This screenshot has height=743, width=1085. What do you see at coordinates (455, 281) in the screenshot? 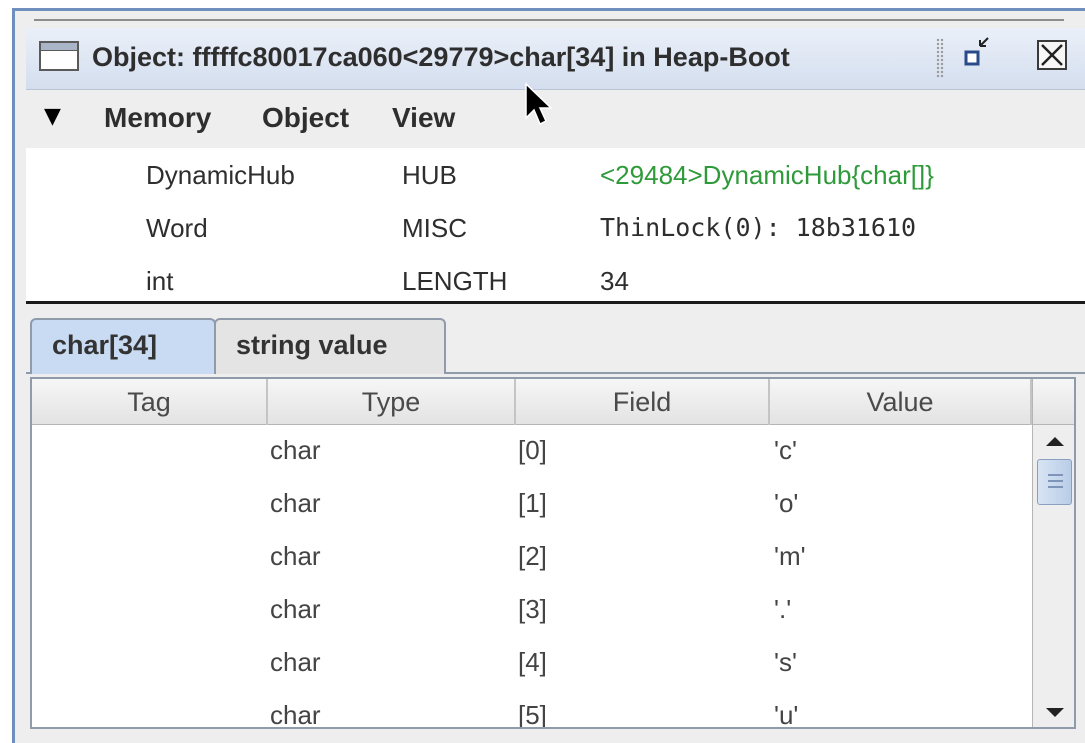
I see `header-field: LENGTH` at bounding box center [455, 281].